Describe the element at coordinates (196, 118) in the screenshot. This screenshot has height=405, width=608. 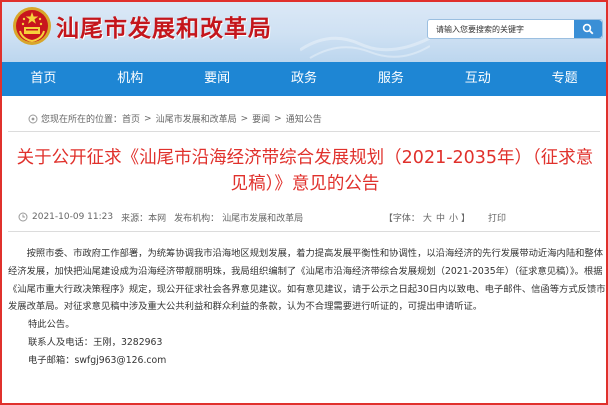
I see `breadcrumb-bureau: 汕尾市发展和改革局` at that location.